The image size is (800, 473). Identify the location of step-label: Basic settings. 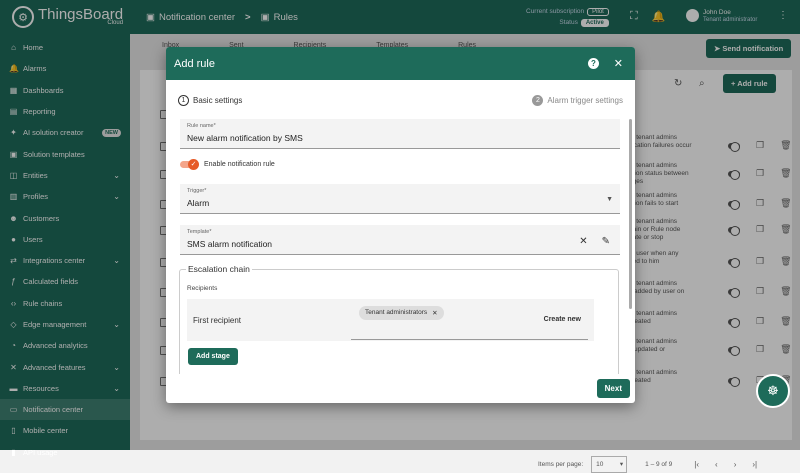
(218, 100).